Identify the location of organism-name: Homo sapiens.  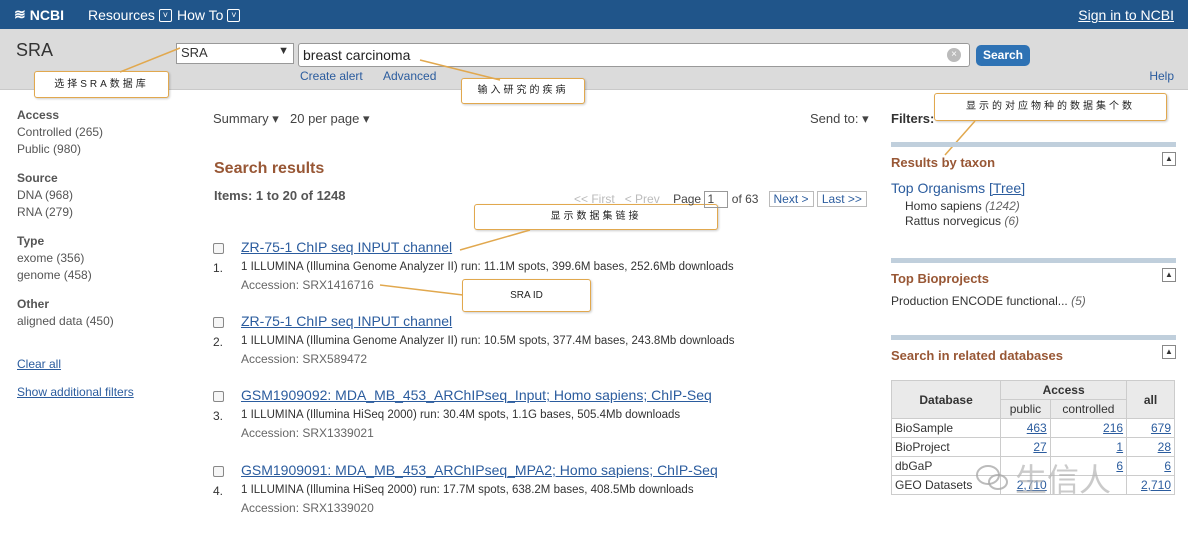
(943, 206).